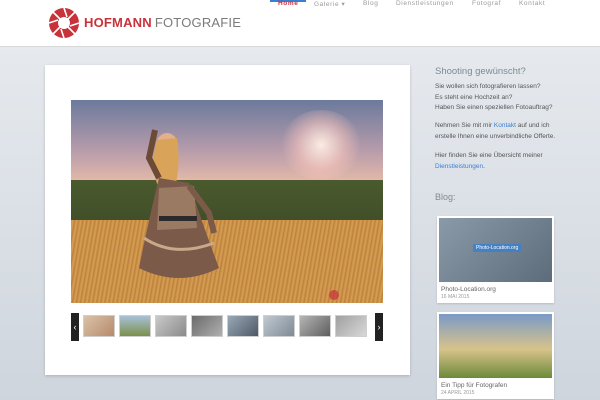 Image resolution: width=600 pixels, height=400 pixels. Describe the element at coordinates (379, 327) in the screenshot. I see `thumb-next-button: ›` at that location.